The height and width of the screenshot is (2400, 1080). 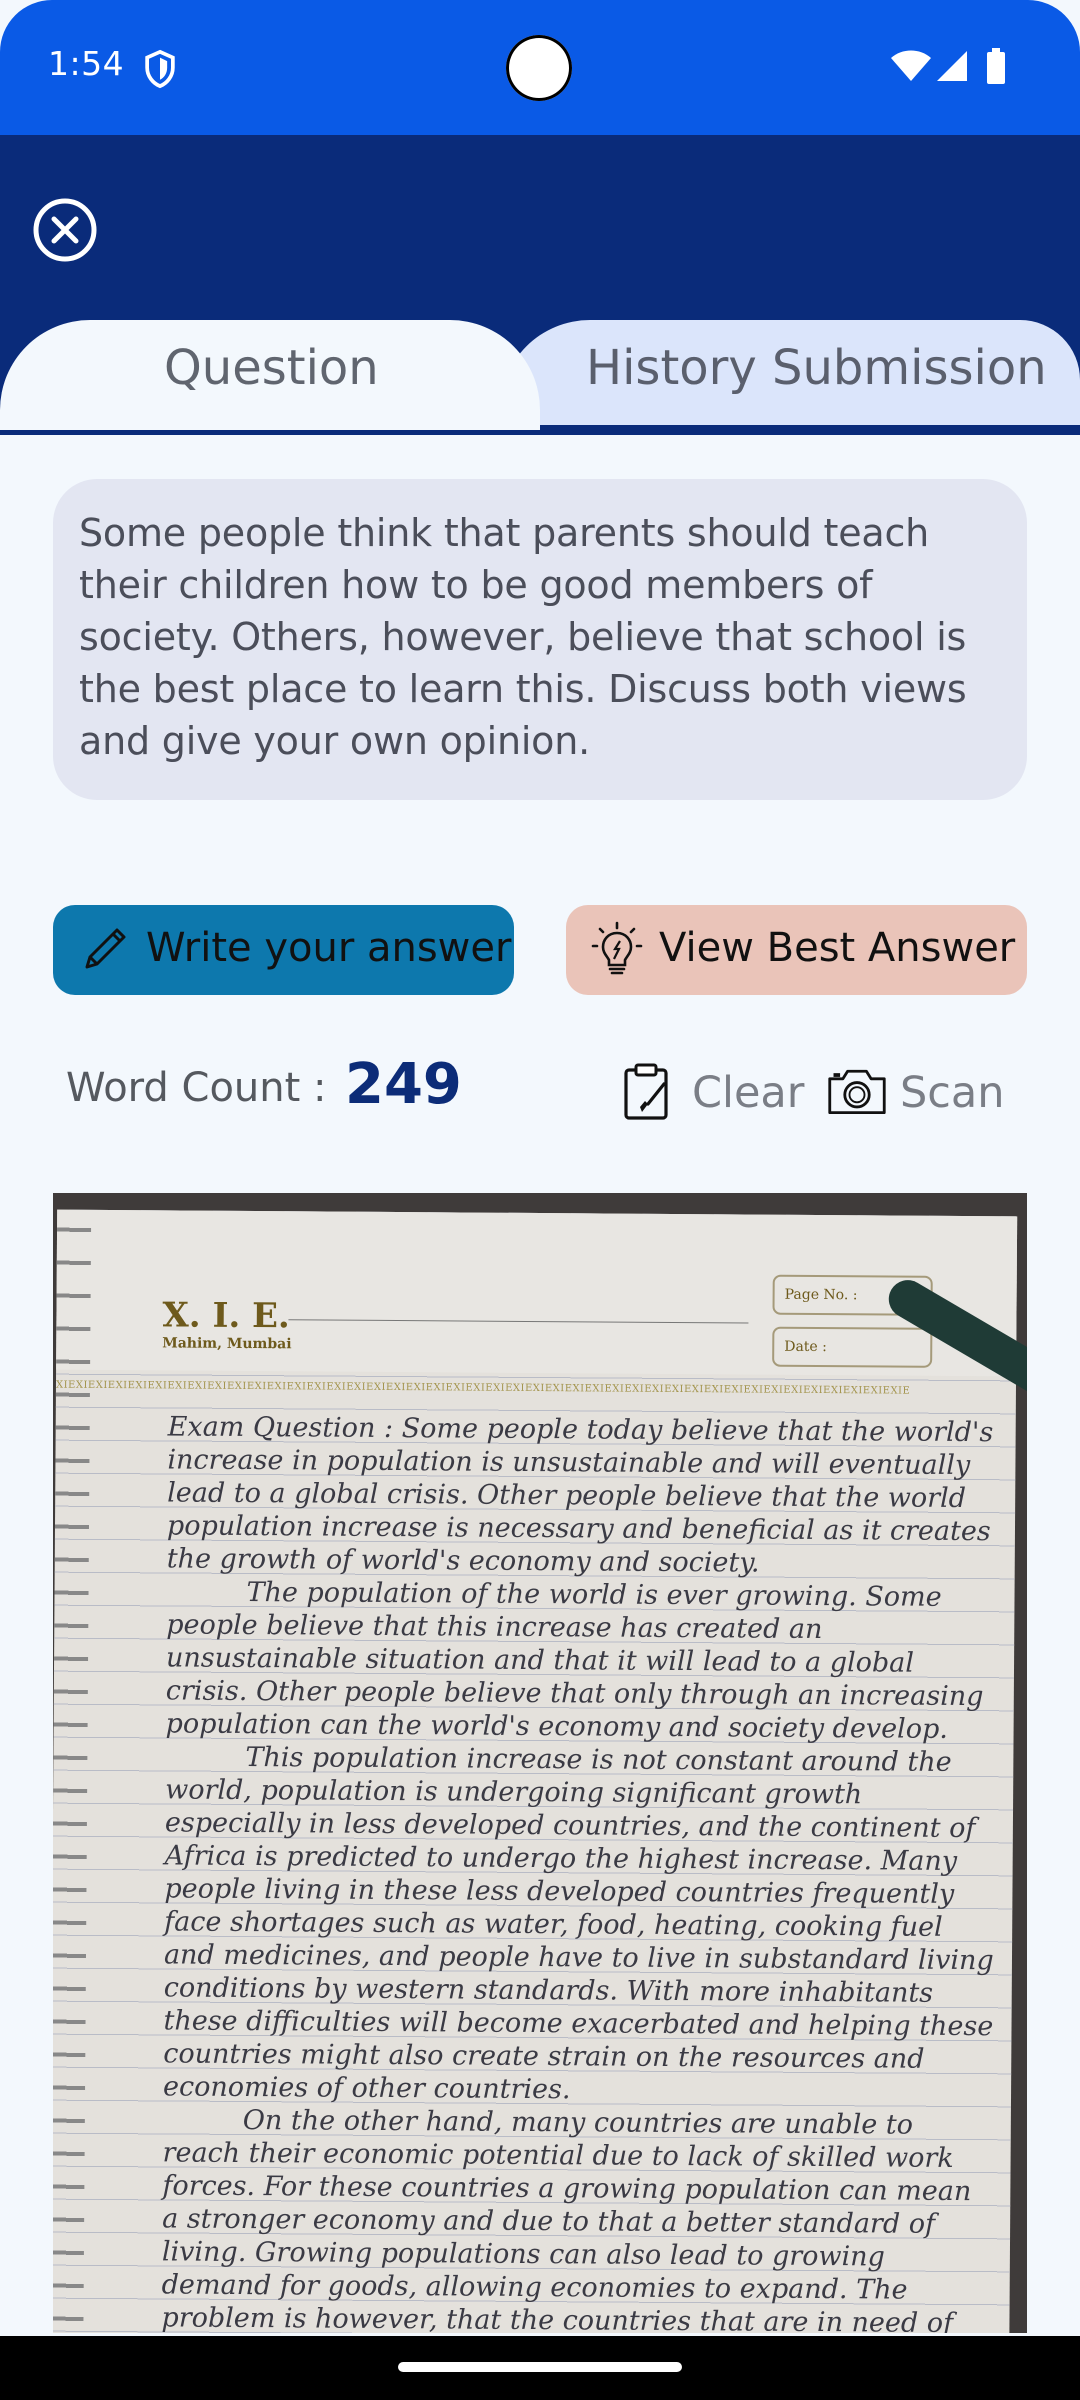 I want to click on clipboard-brush-icon, so click(x=646, y=1091).